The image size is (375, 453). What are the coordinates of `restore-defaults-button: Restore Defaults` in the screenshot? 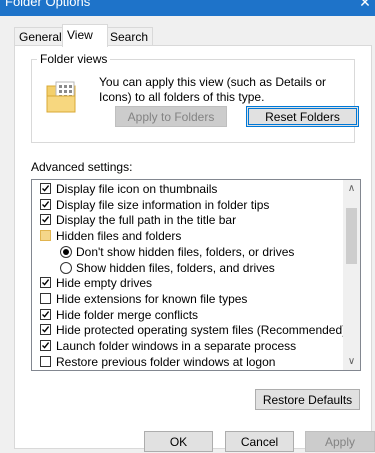 It's located at (307, 399).